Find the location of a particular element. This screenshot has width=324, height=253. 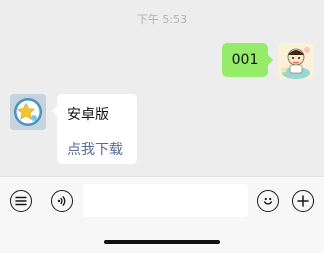

list-icon is located at coordinates (21, 201).